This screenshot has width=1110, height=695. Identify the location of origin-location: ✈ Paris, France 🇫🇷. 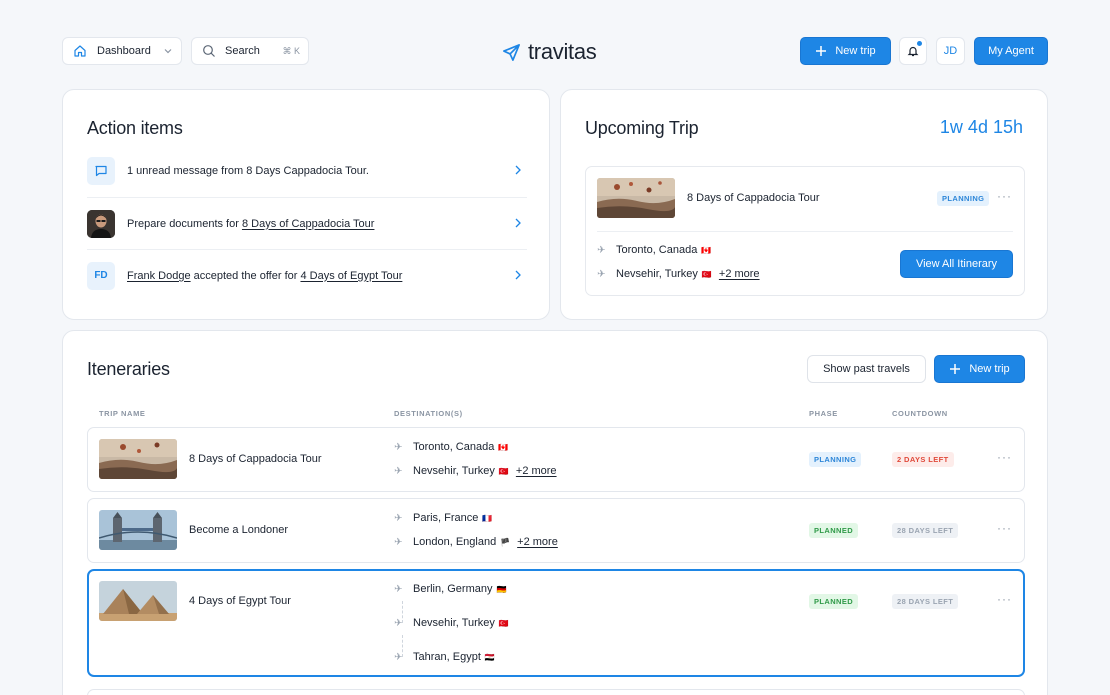
(443, 518).